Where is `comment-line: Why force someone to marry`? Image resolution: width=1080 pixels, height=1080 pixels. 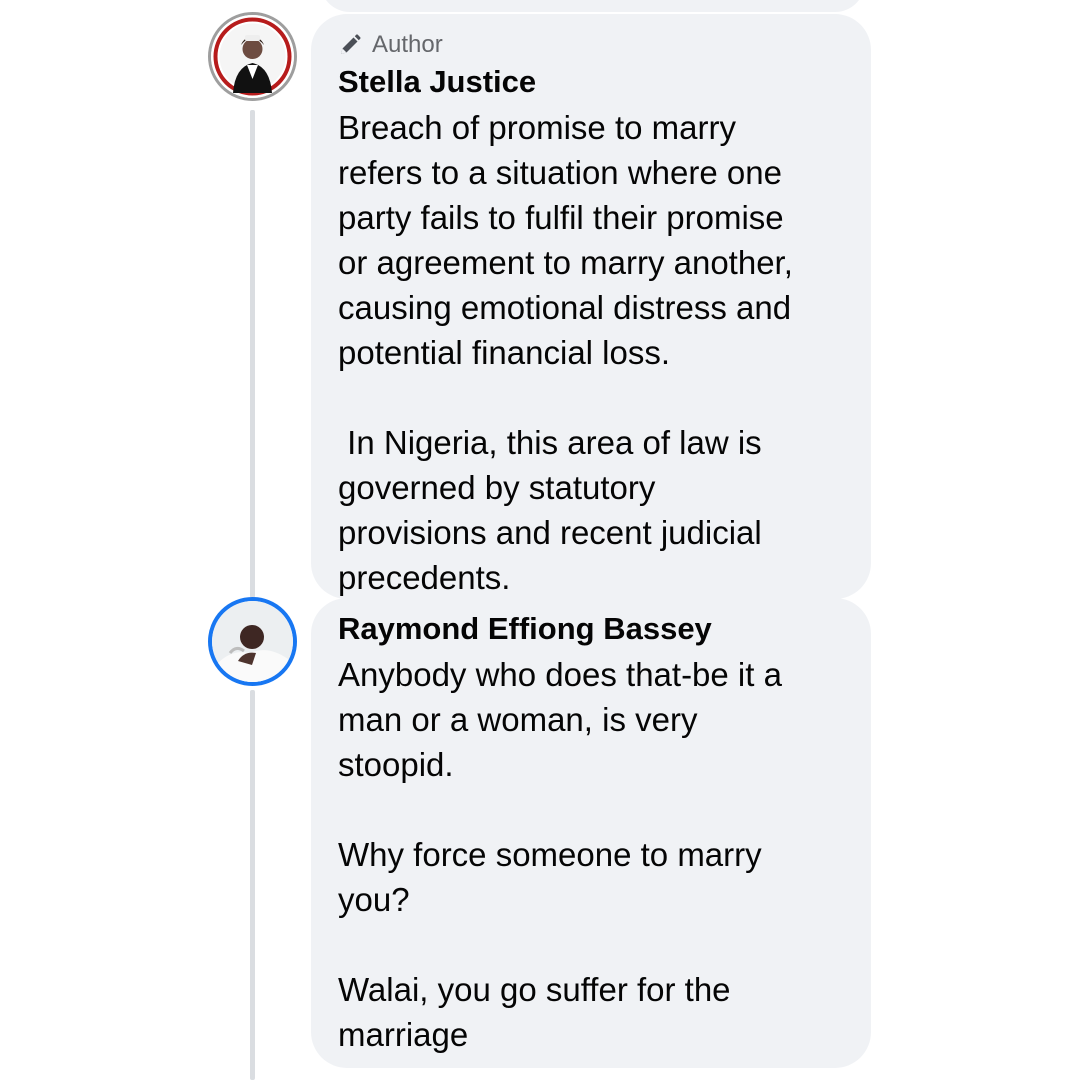
comment-line: Why force someone to marry is located at coordinates (550, 854).